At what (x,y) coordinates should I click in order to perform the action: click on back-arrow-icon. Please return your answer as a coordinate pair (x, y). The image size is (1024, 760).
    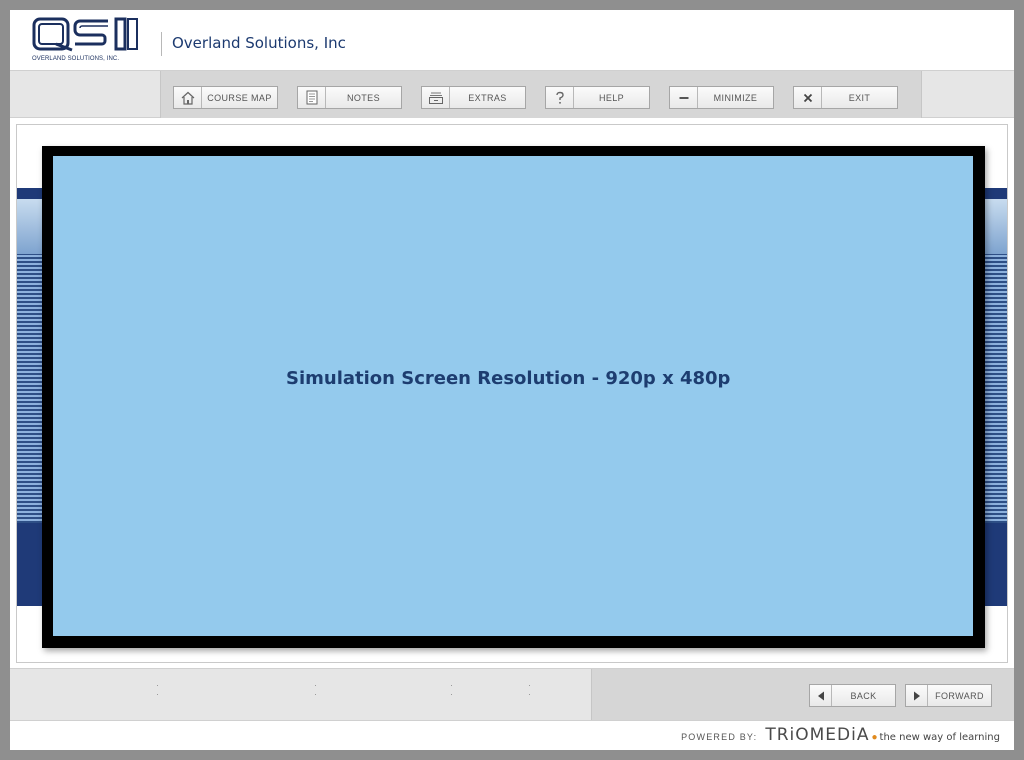
    Looking at the image, I should click on (821, 695).